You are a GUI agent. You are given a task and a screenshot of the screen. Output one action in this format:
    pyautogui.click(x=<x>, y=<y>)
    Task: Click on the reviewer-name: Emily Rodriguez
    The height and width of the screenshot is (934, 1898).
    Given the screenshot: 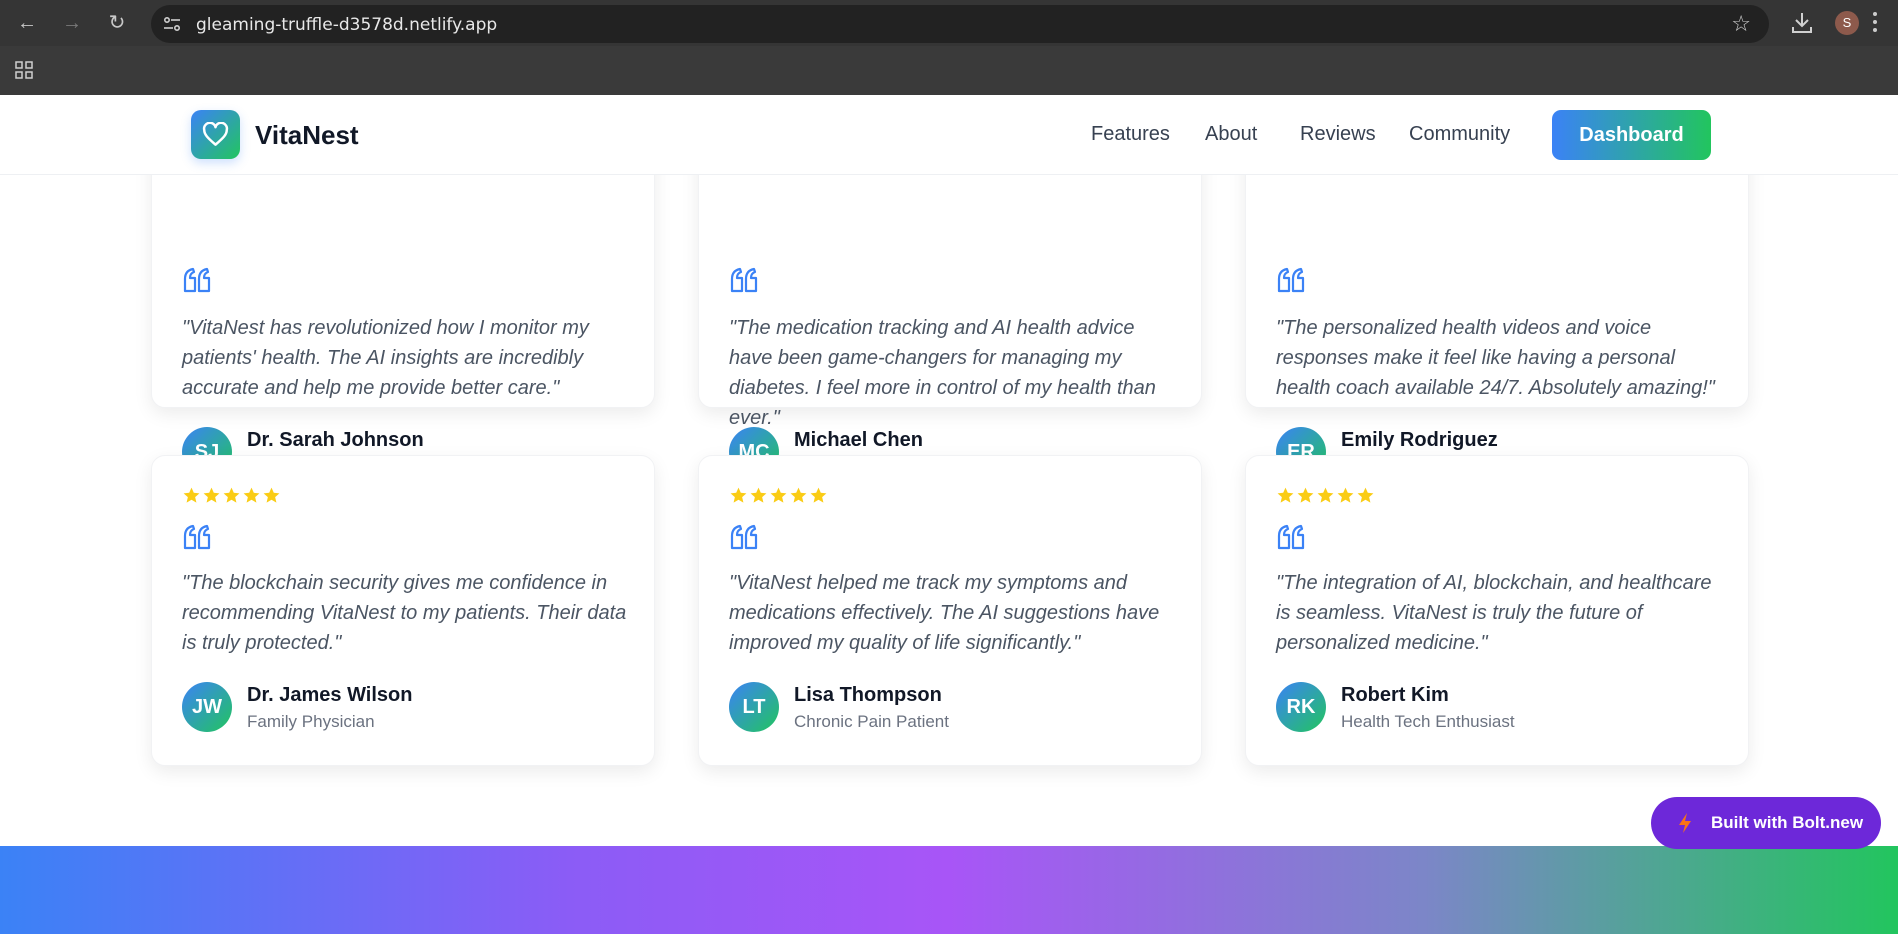 What is the action you would take?
    pyautogui.click(x=1419, y=440)
    